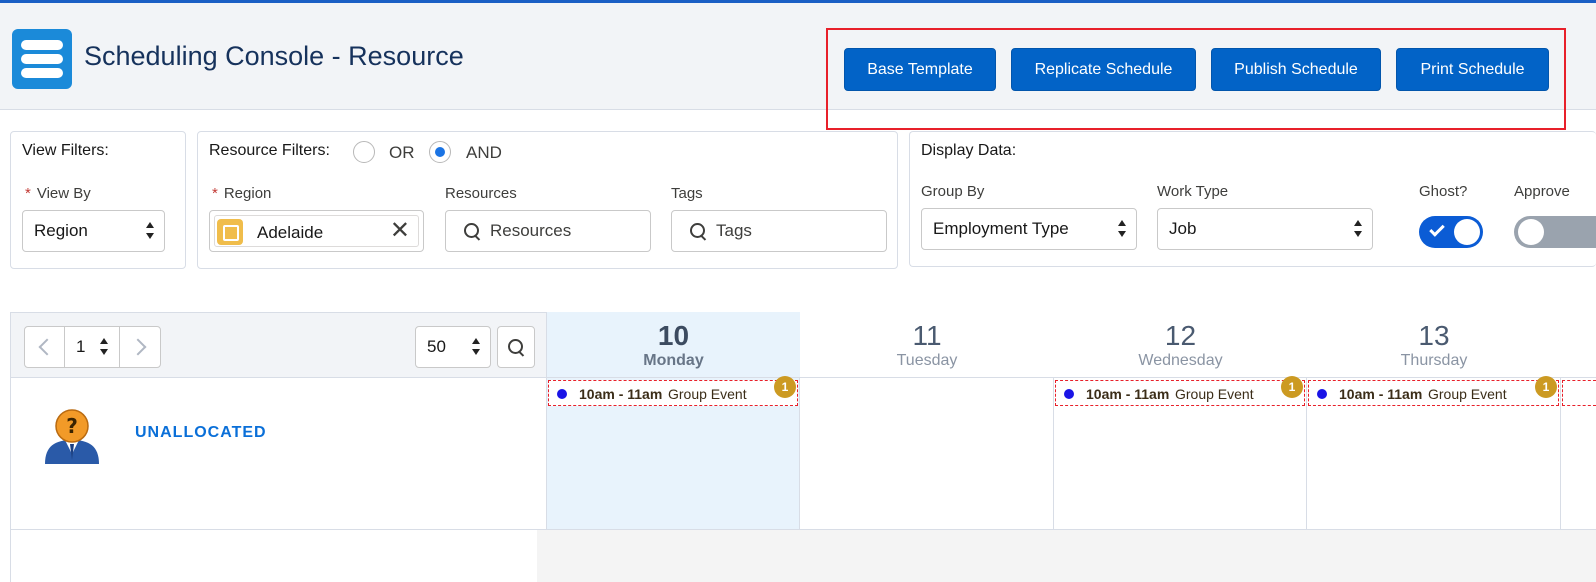 This screenshot has height=582, width=1596. I want to click on checkmark-icon, so click(1437, 229).